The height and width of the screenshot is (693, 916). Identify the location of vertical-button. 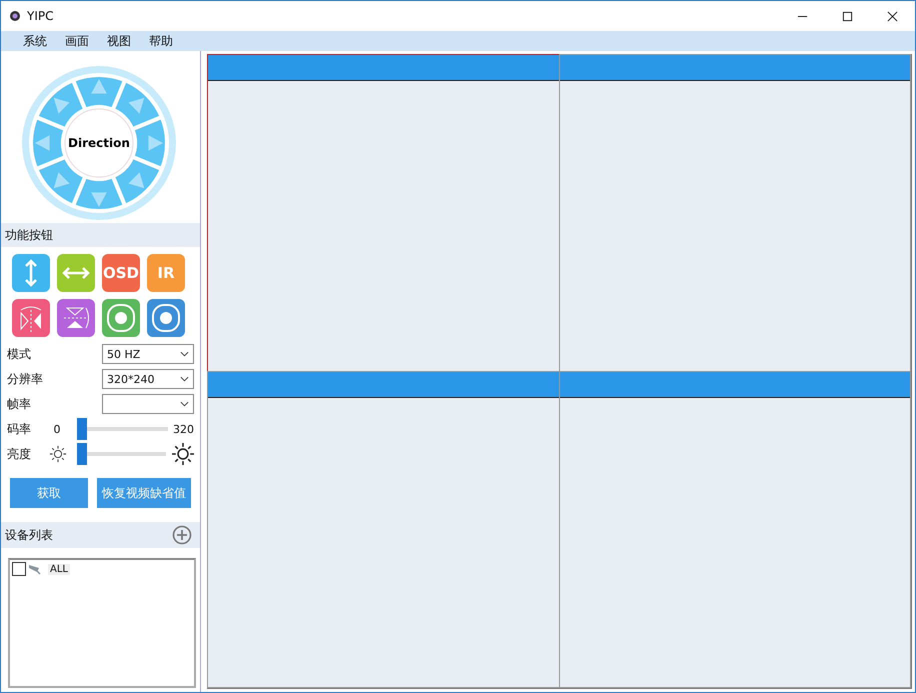
(31, 273).